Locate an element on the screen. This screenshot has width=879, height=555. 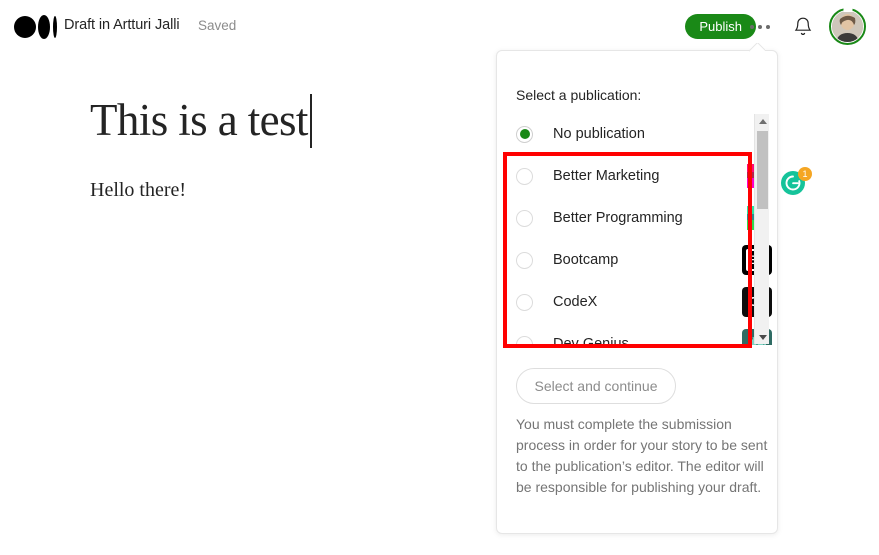
publication-row: No publication is located at coordinates (629, 134).